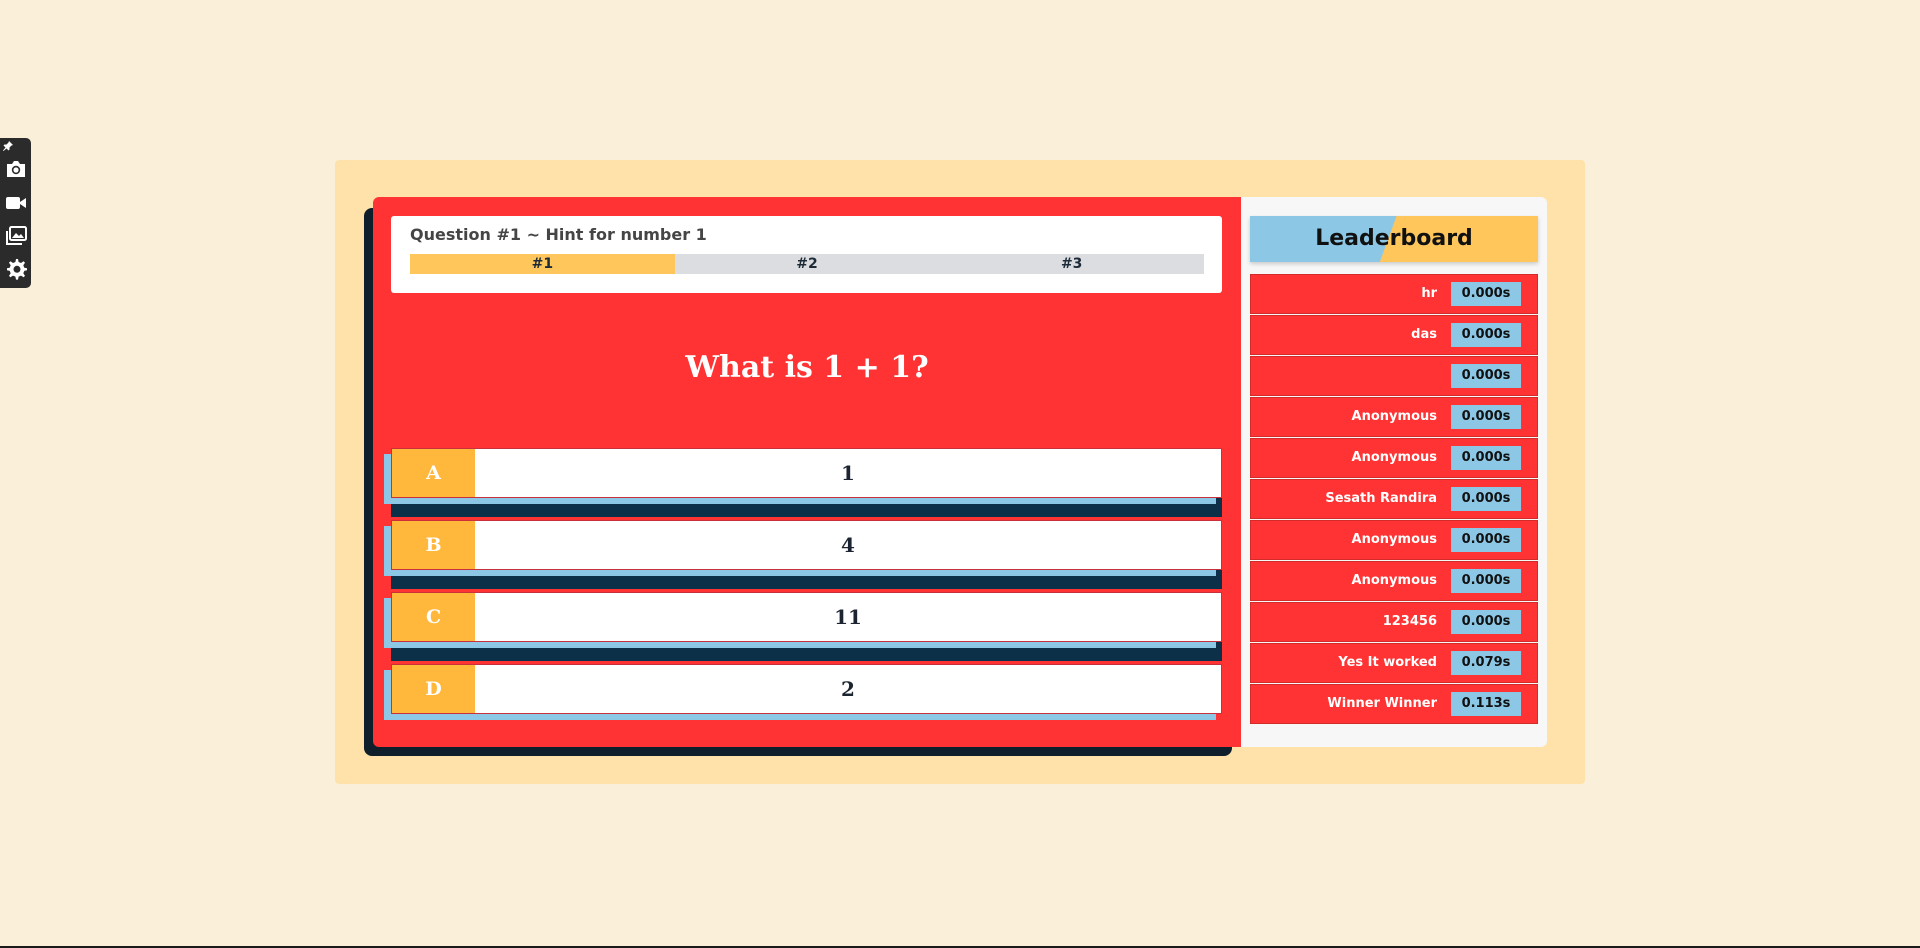 Image resolution: width=1920 pixels, height=948 pixels. Describe the element at coordinates (433, 689) in the screenshot. I see `answer-letter: D` at that location.